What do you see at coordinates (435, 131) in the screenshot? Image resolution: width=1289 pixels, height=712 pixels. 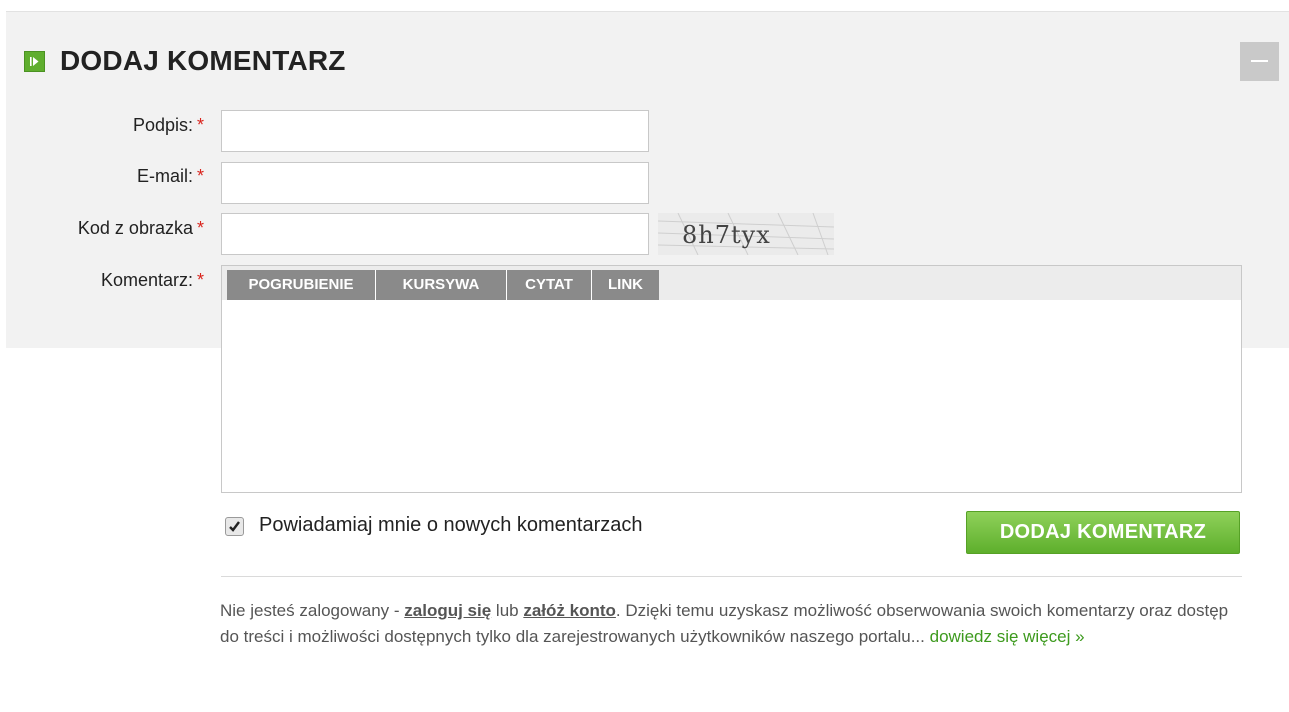 I see `signature-input` at bounding box center [435, 131].